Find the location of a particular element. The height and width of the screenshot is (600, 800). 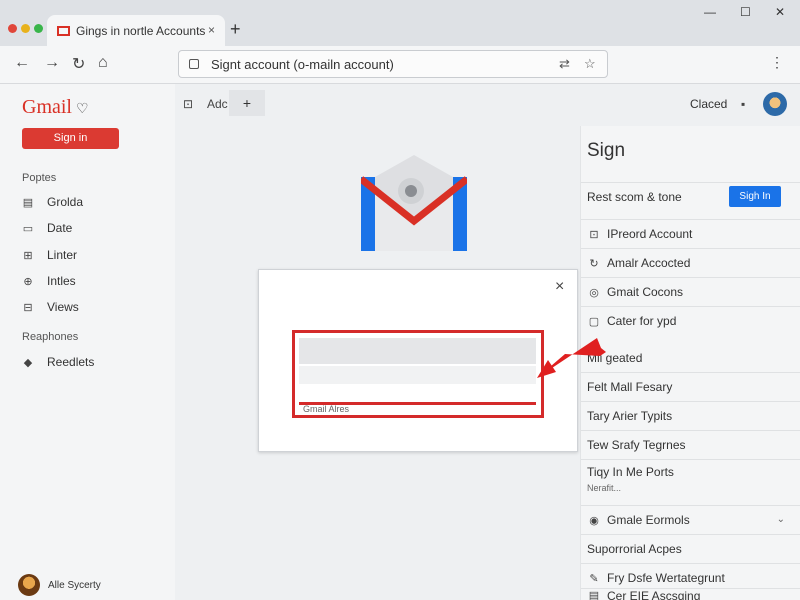

panel-row-gmale-eormols: ◉ Gmale Eormols ⌄ is located at coordinates (690, 519).